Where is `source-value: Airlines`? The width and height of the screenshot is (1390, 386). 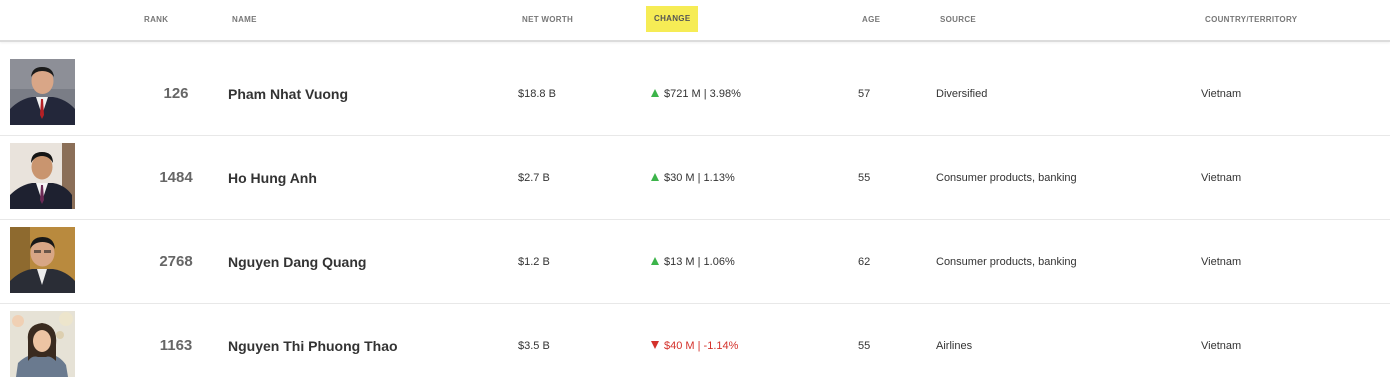
source-value: Airlines is located at coordinates (954, 346).